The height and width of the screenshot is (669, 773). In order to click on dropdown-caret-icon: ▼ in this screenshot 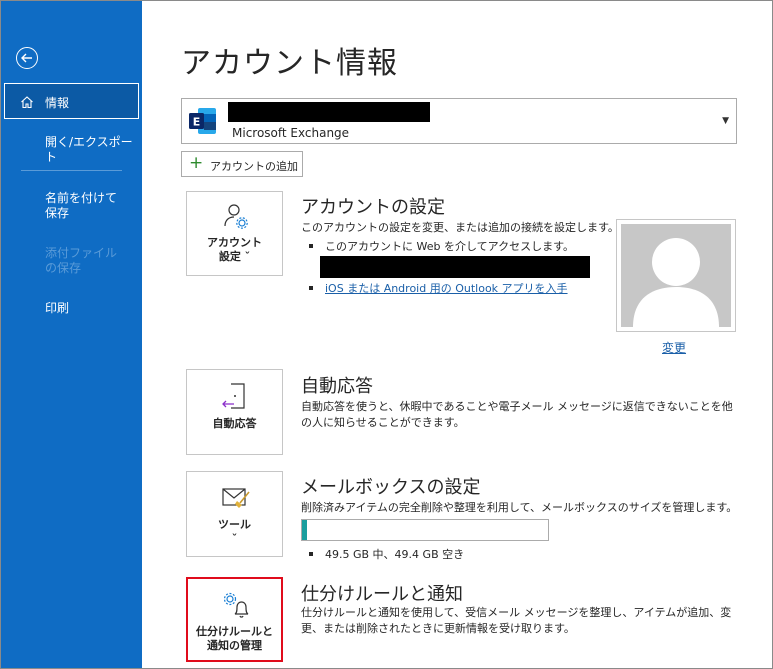, I will do `click(725, 121)`.